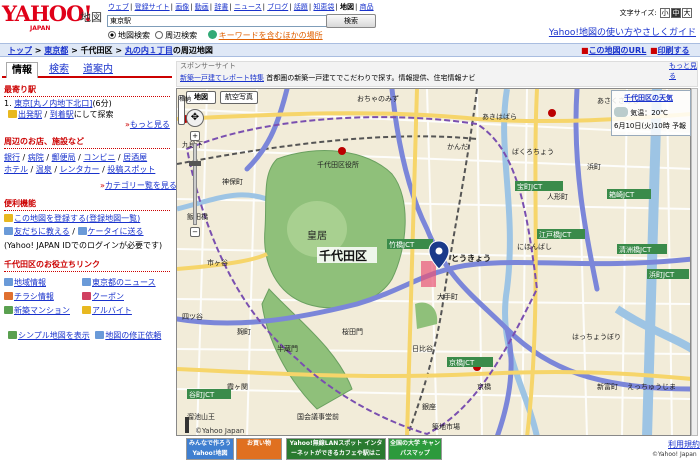  Describe the element at coordinates (618, 50) in the screenshot. I see `map-url-link: この地図のURL` at that location.